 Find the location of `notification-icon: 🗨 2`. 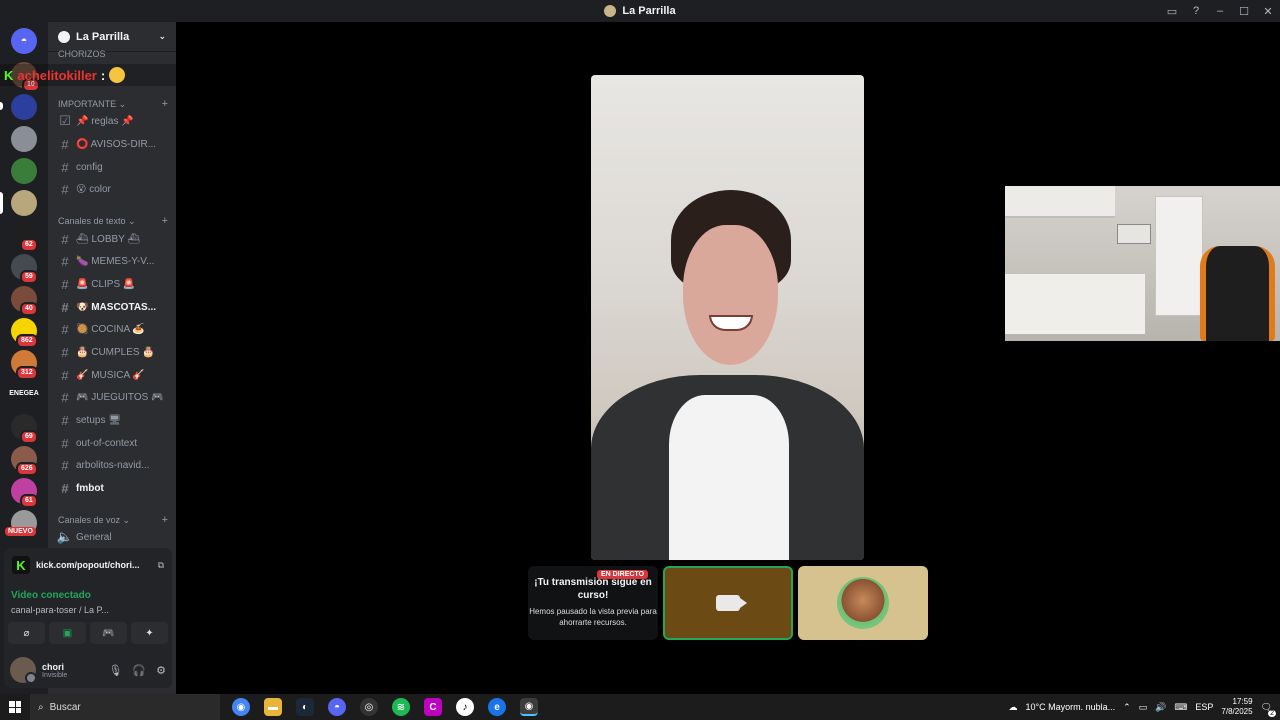

notification-icon: 🗨 2 is located at coordinates (1268, 709).